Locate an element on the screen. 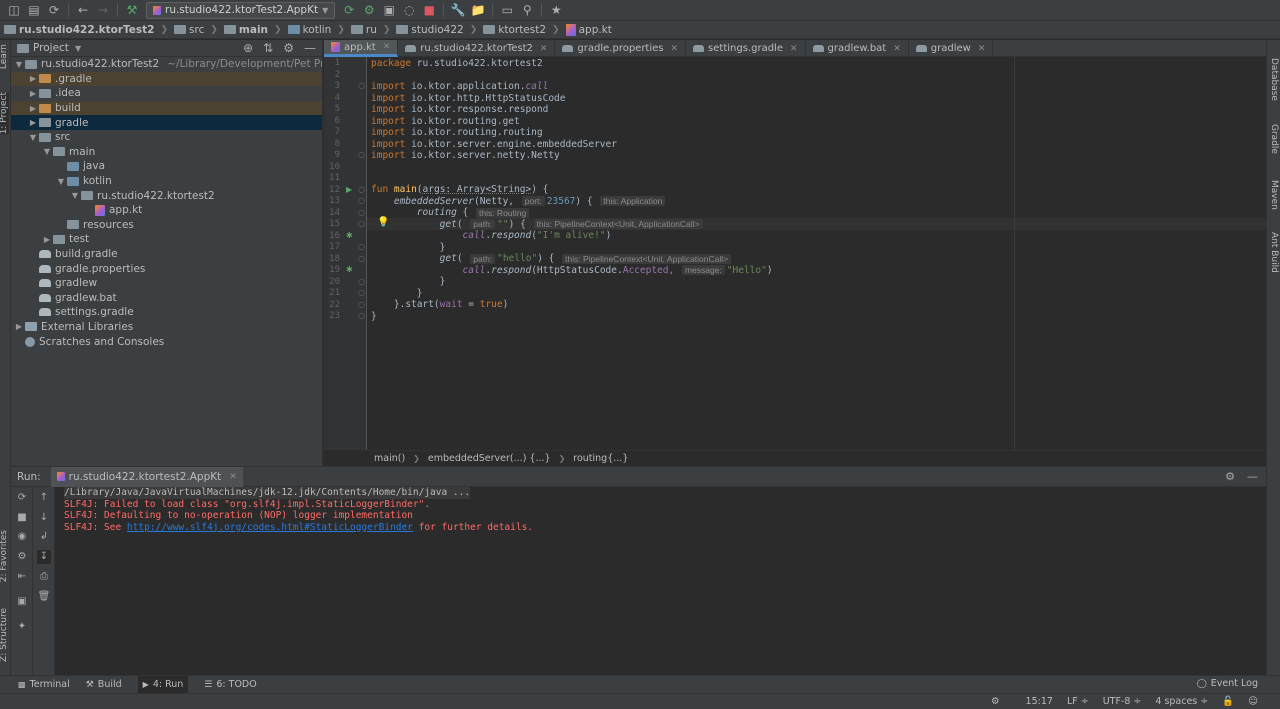 This screenshot has height=709, width=1280. tab-maven: Maven is located at coordinates (1274, 195).